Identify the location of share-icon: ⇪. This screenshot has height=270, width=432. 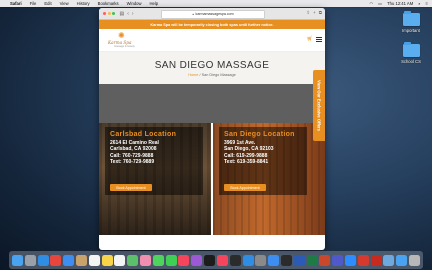
(308, 13).